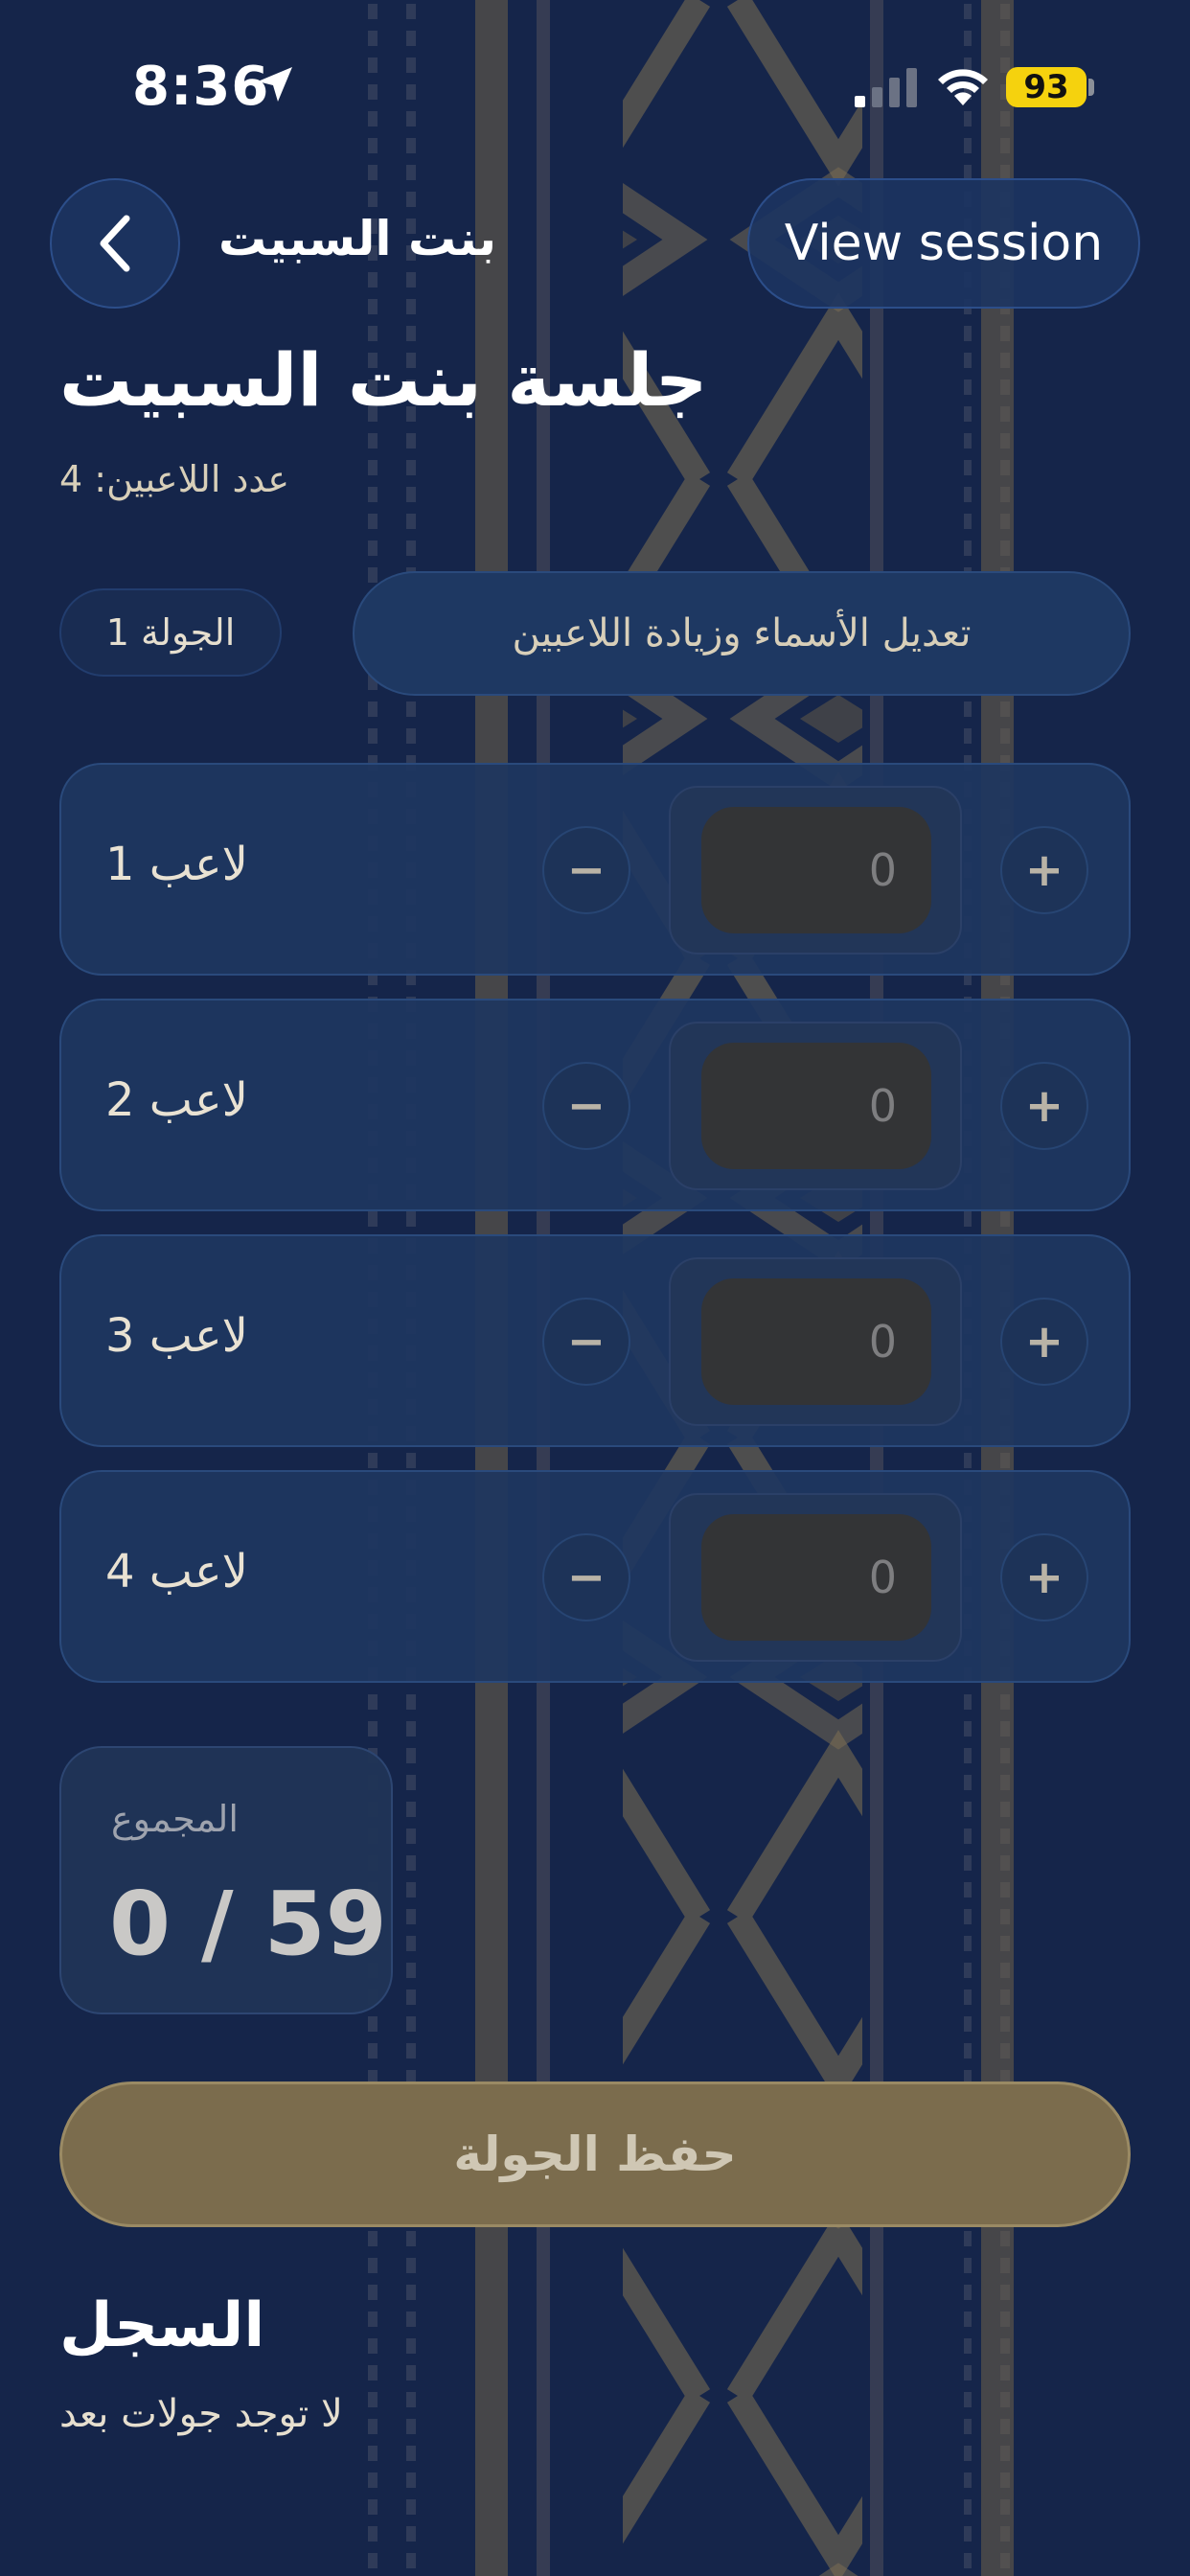  Describe the element at coordinates (162, 2325) in the screenshot. I see `log-title: السجل` at that location.